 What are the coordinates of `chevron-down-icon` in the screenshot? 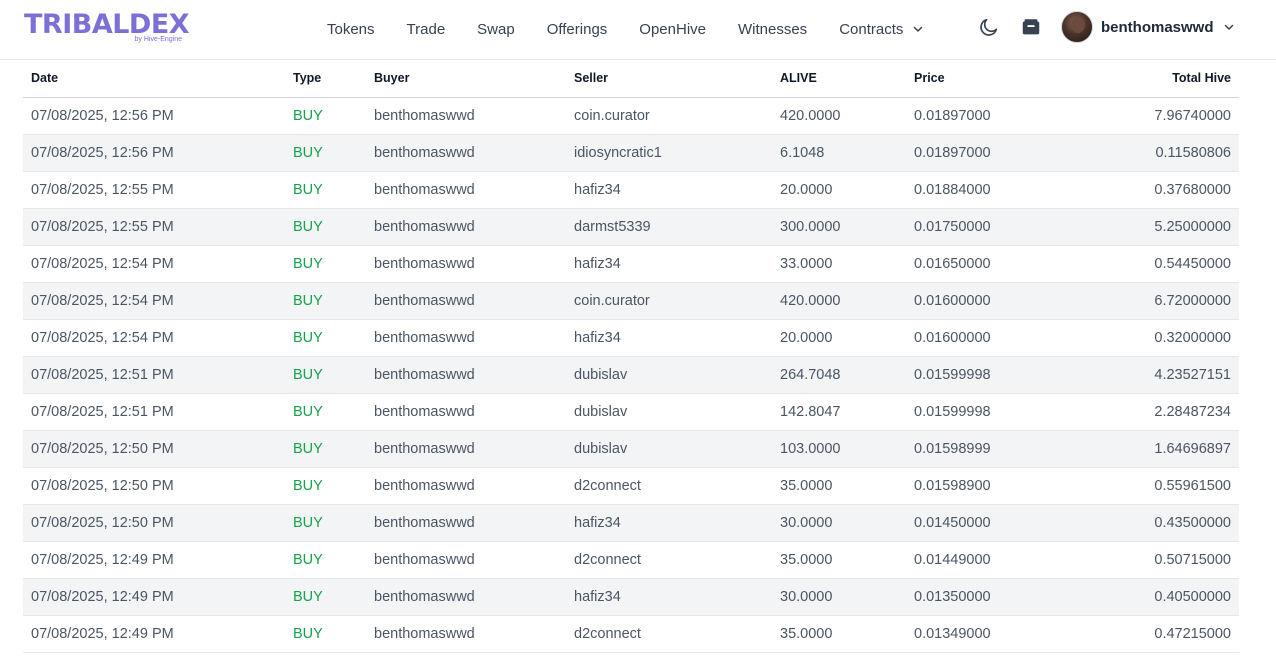 It's located at (1228, 27).